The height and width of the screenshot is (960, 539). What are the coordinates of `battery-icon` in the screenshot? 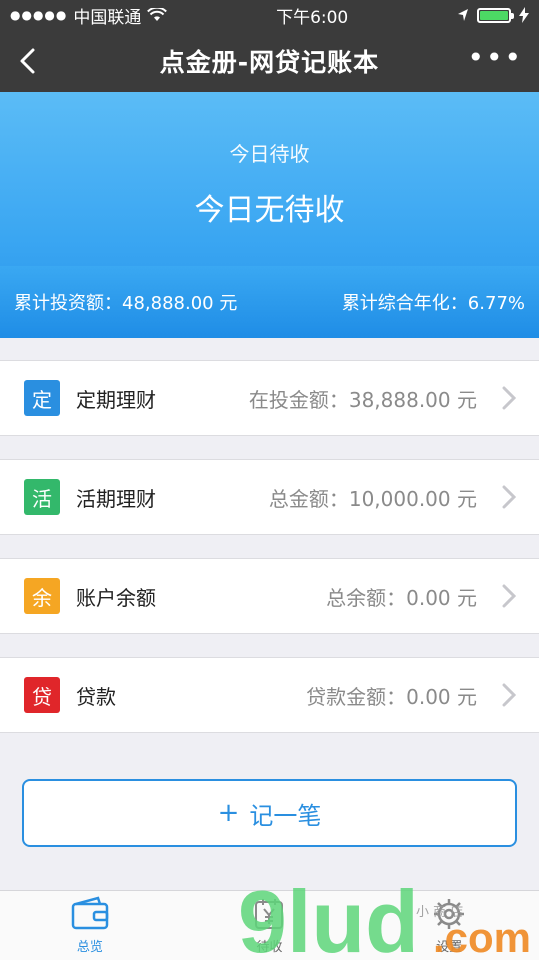 It's located at (495, 15).